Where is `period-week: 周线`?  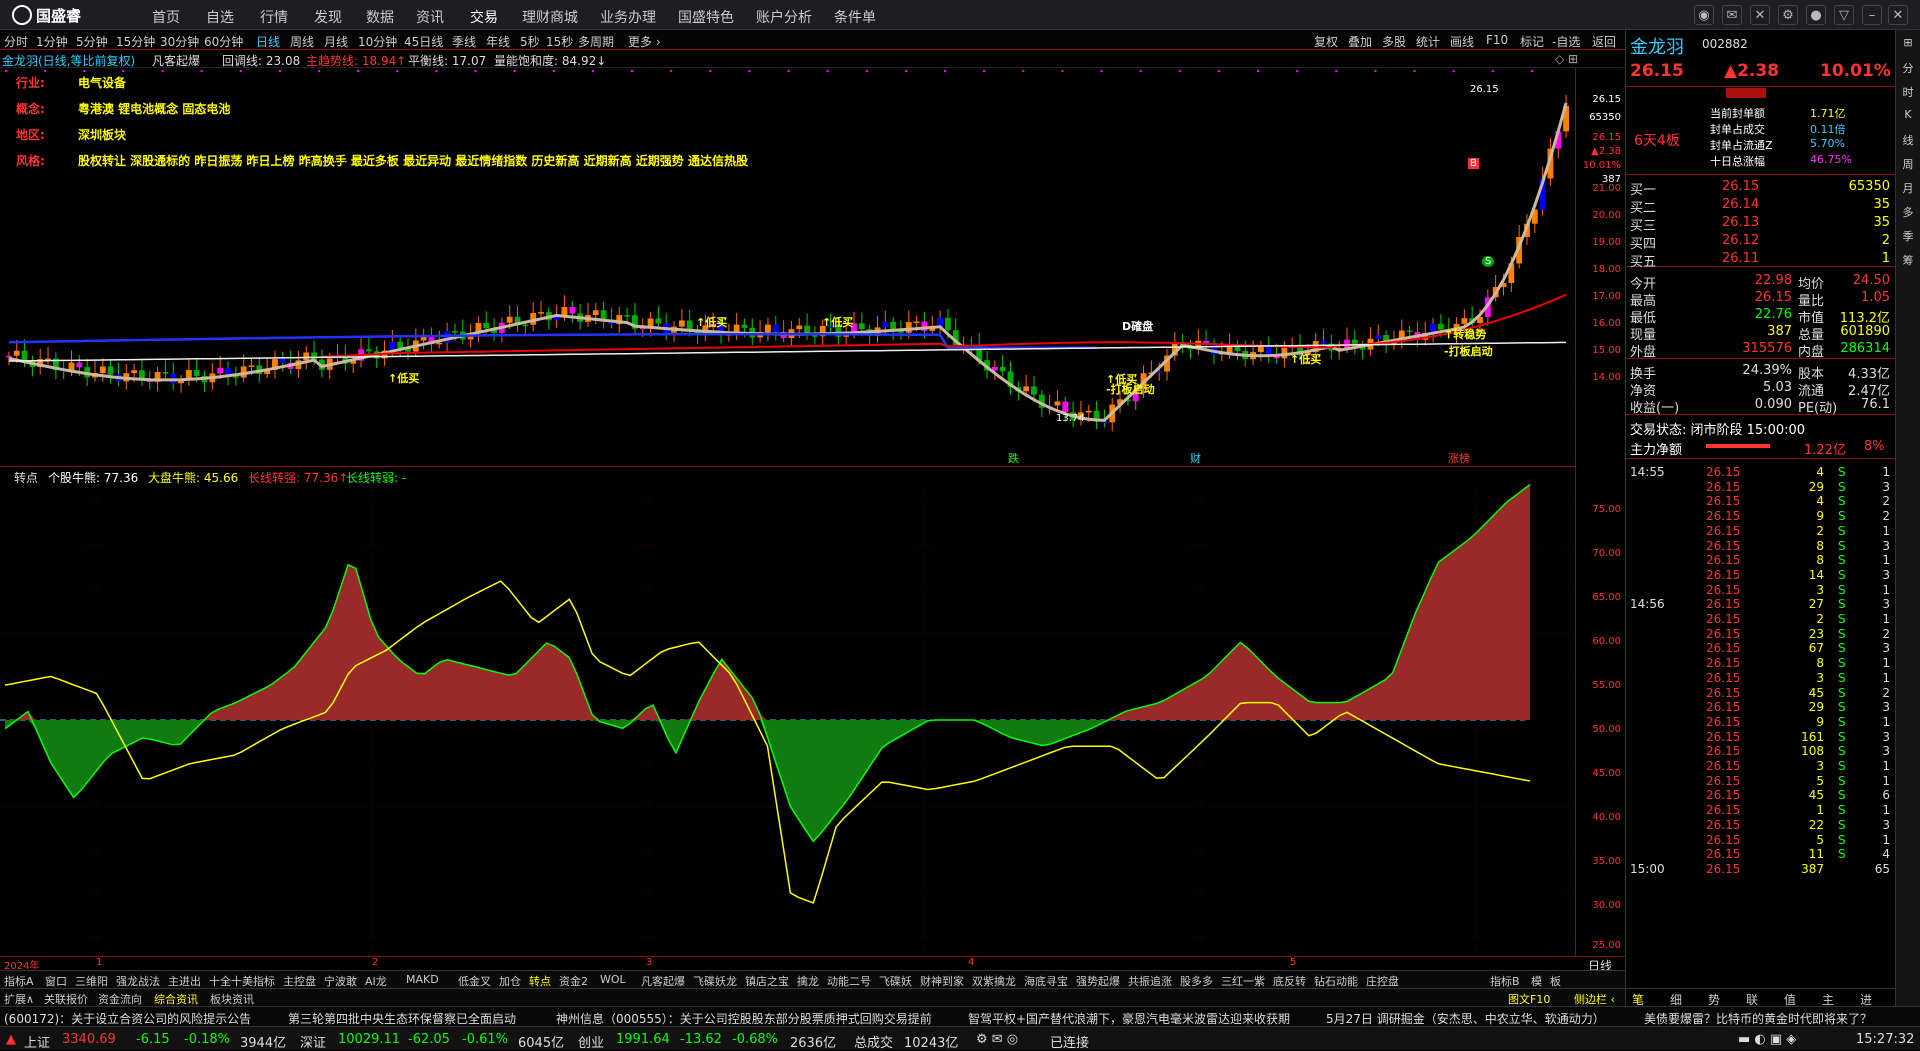
period-week: 周线 is located at coordinates (302, 41).